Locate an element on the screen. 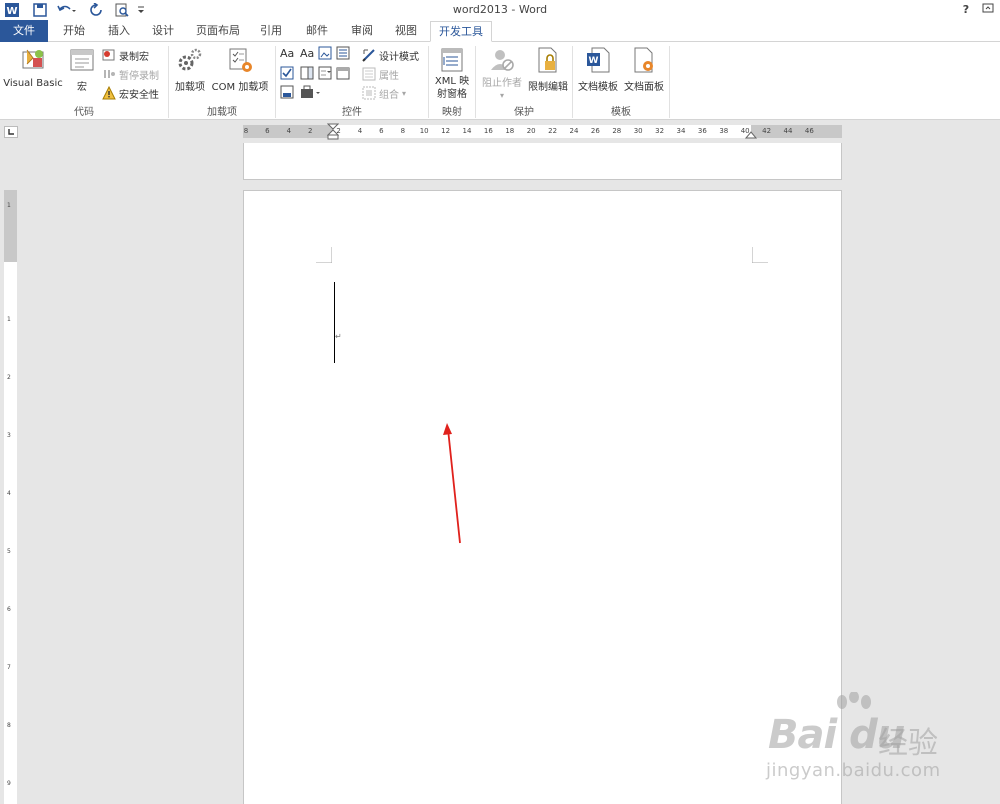  visual-basic-button: Visual Basic is located at coordinates (33, 67).